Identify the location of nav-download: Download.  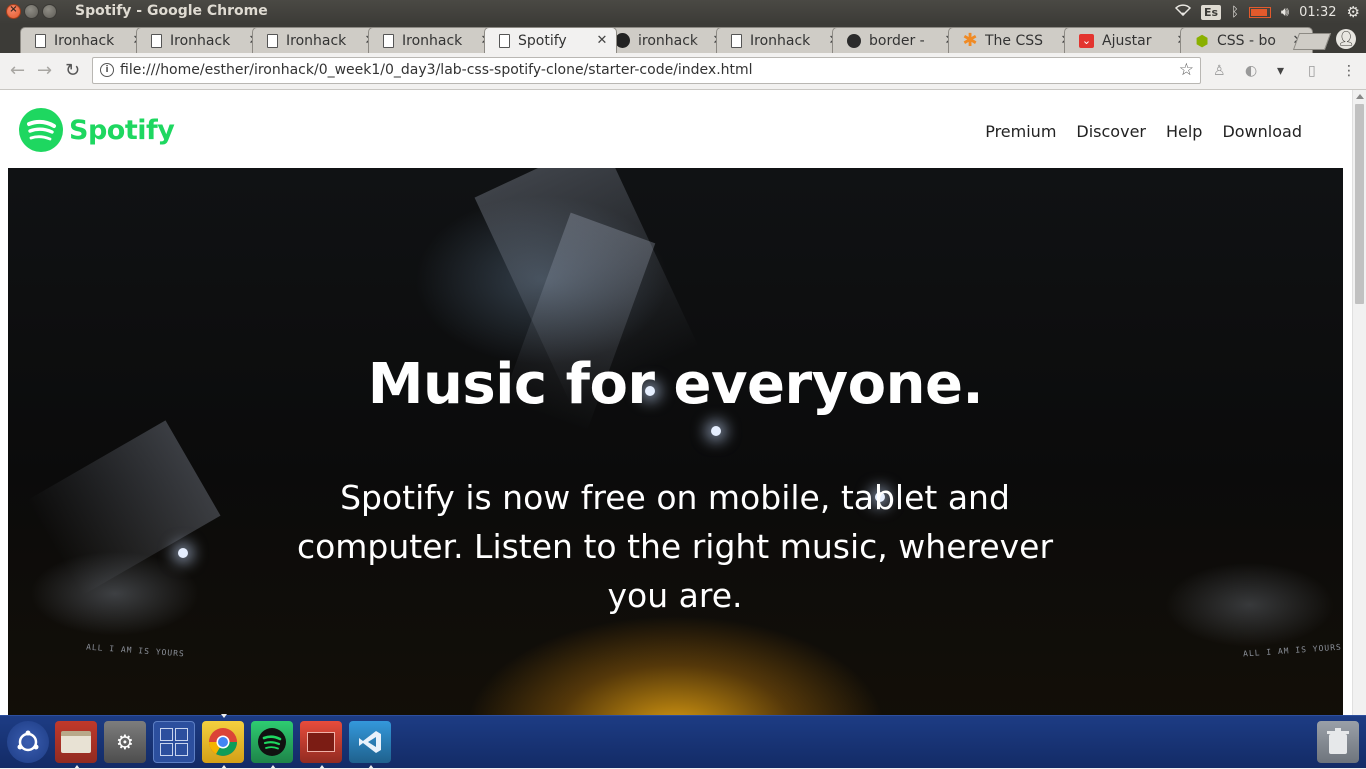
(1262, 131).